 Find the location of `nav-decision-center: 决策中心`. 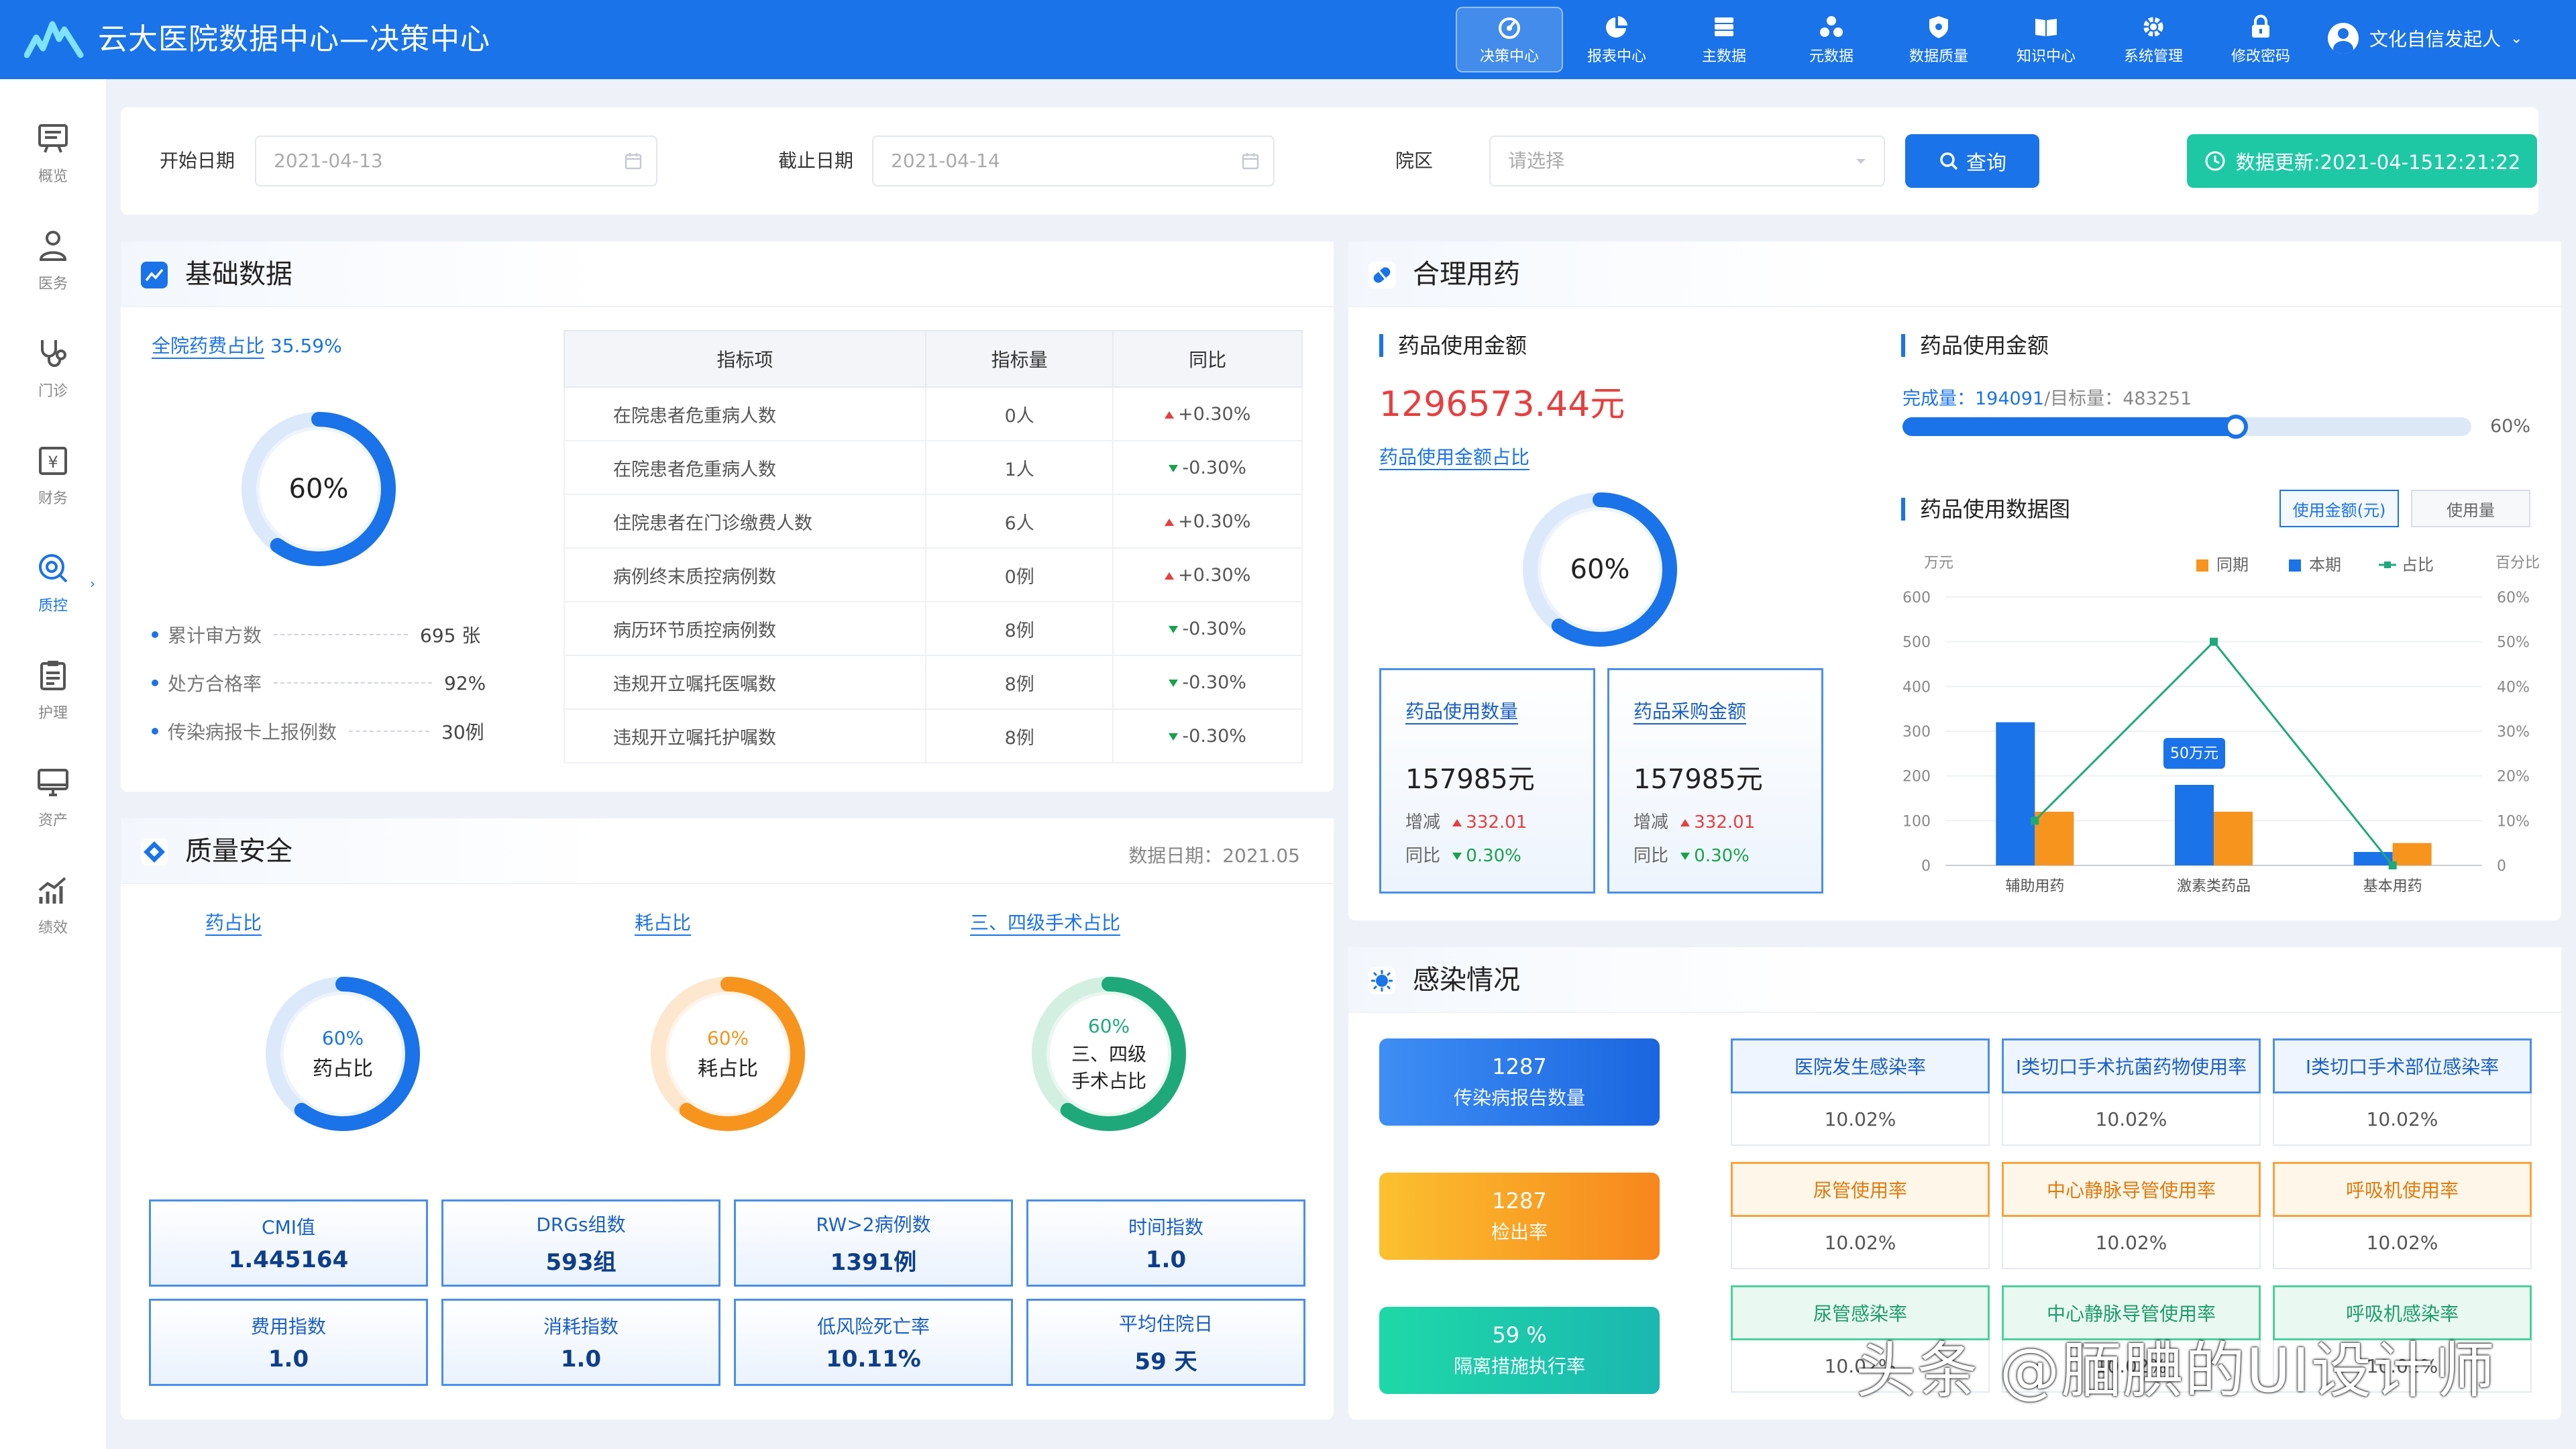

nav-decision-center: 决策中心 is located at coordinates (1509, 39).